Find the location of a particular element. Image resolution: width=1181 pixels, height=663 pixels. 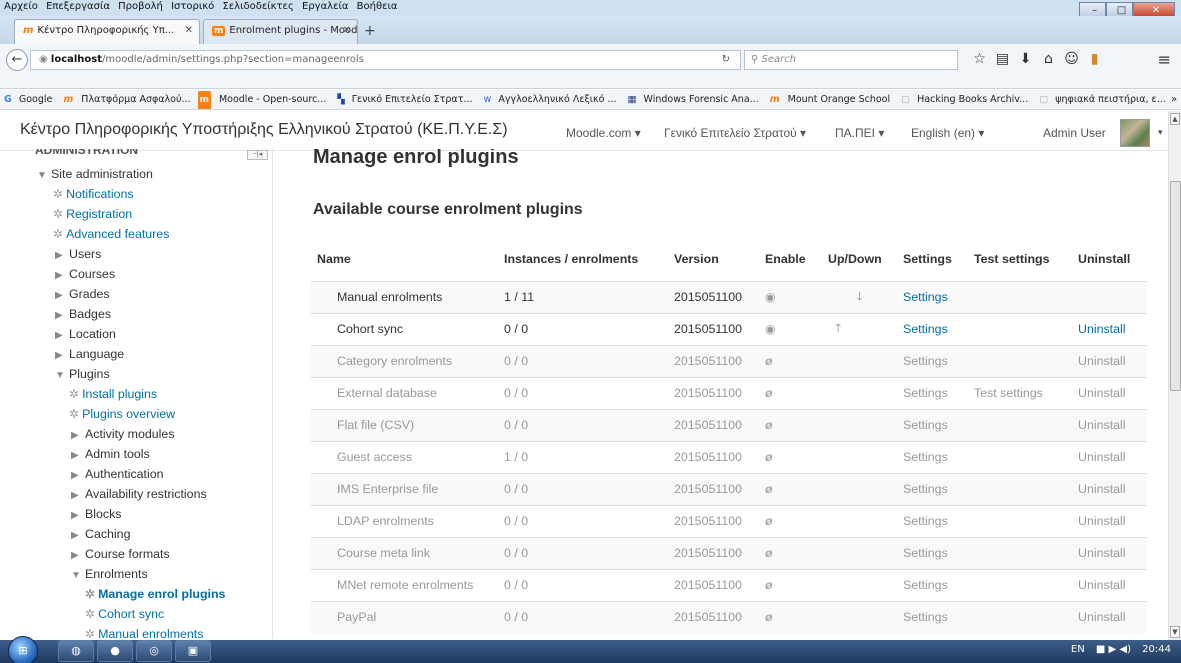

window-taskbar-icon: ▣ is located at coordinates (193, 651).